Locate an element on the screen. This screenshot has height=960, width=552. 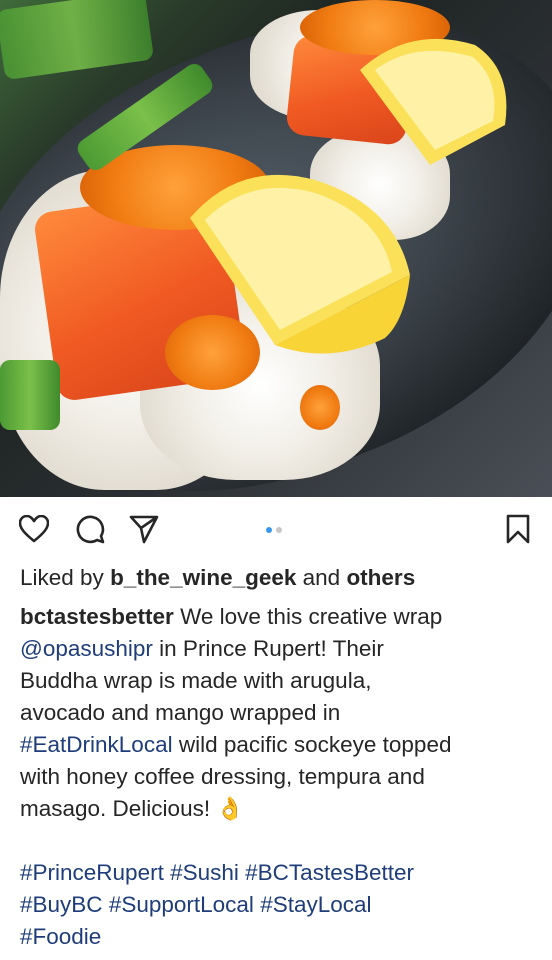
liked-by-others: others is located at coordinates (380, 577).